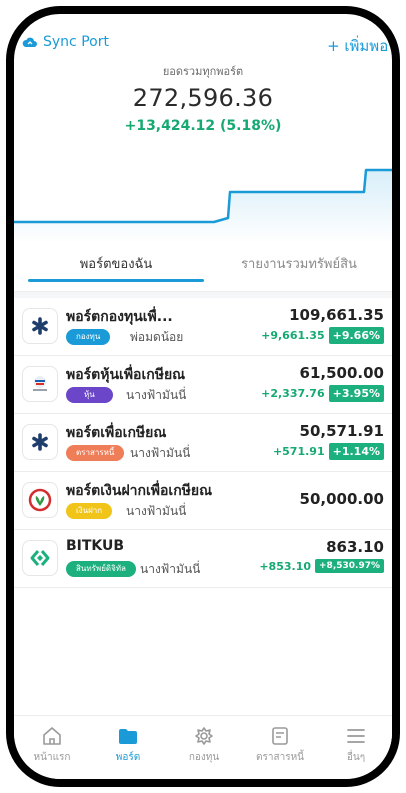 The height and width of the screenshot is (793, 406). I want to click on change-percent-badge: +8,530.97%, so click(349, 566).